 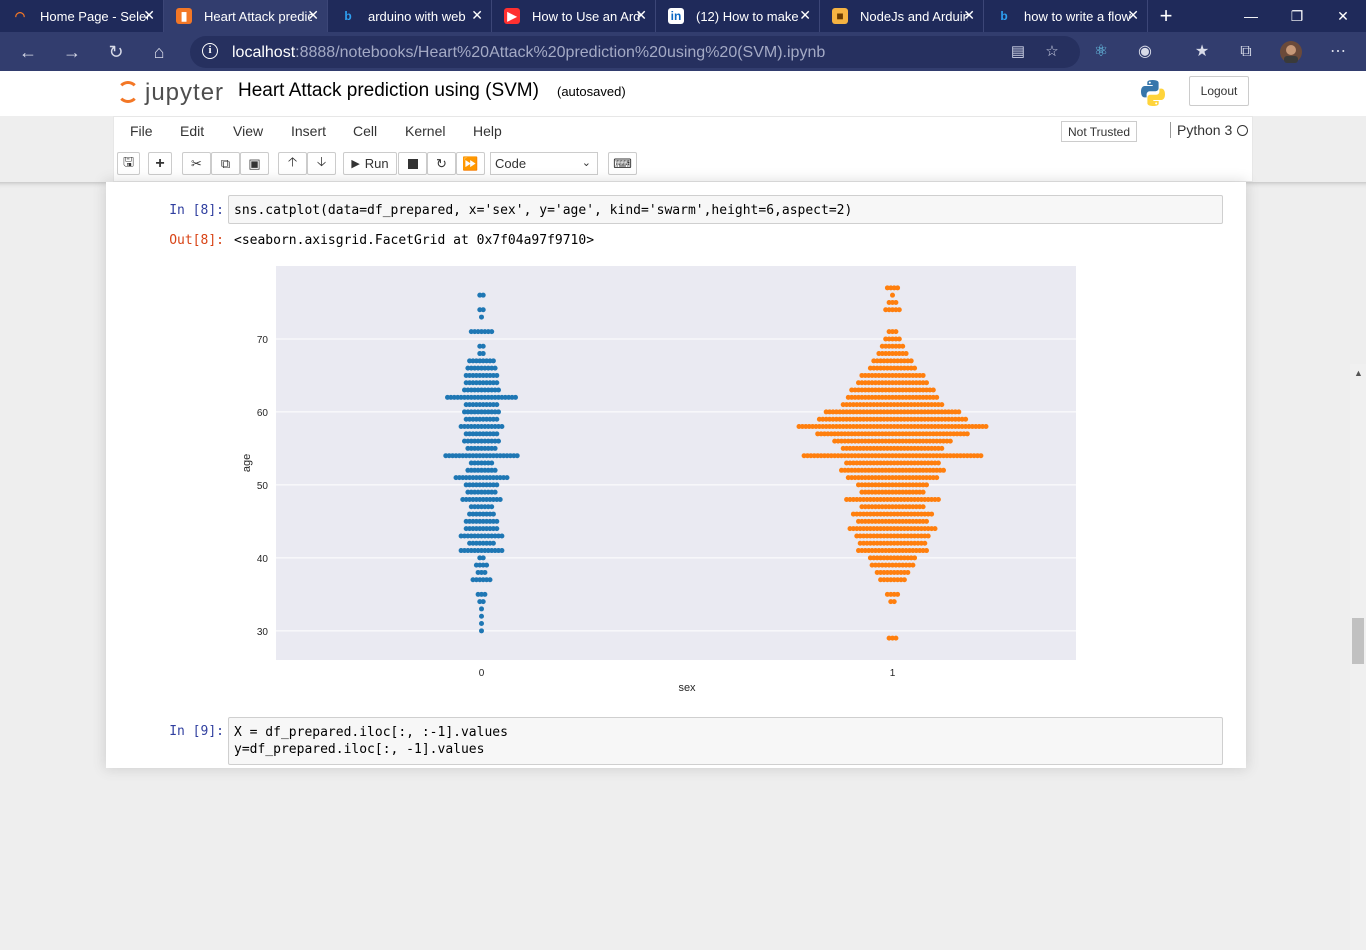 What do you see at coordinates (441, 163) in the screenshot?
I see `restart-icon: ↻` at bounding box center [441, 163].